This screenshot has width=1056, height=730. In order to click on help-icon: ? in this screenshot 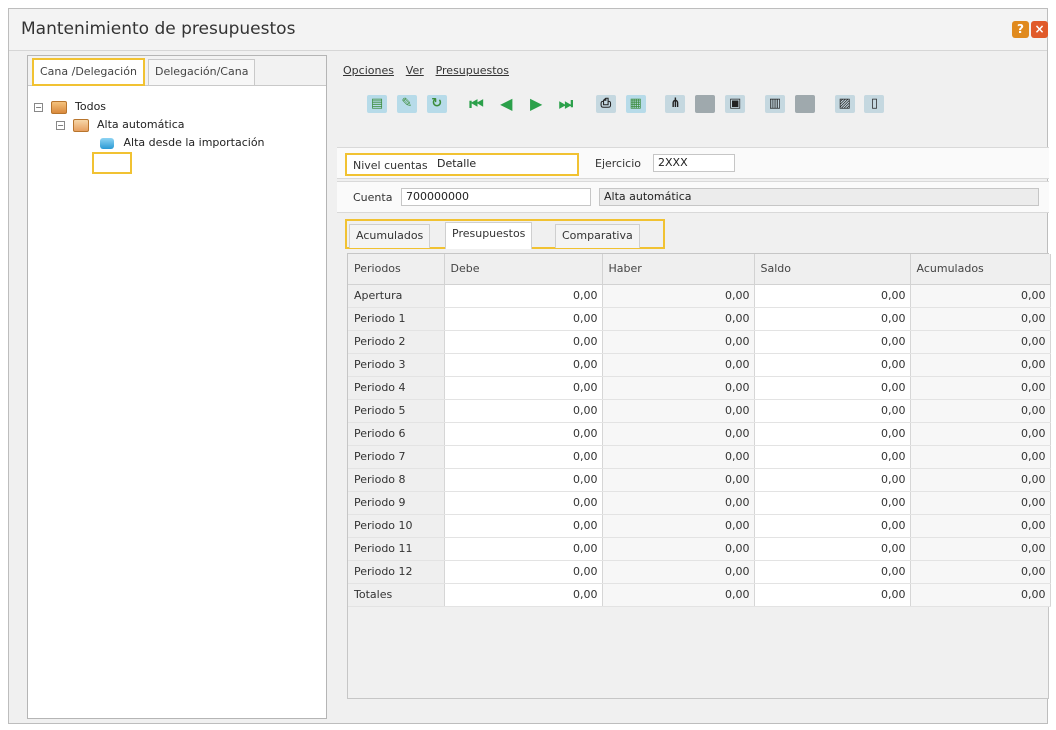, I will do `click(1020, 29)`.